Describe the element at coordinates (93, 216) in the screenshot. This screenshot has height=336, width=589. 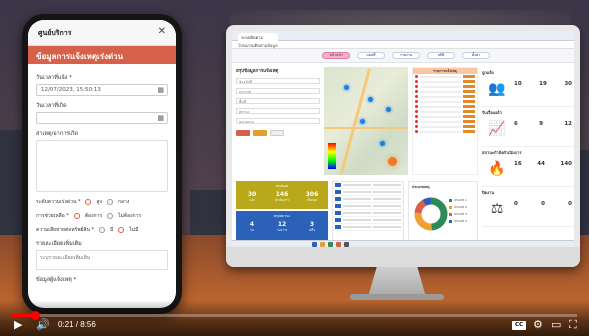
I see `radio-option-label: ต้องการ` at that location.